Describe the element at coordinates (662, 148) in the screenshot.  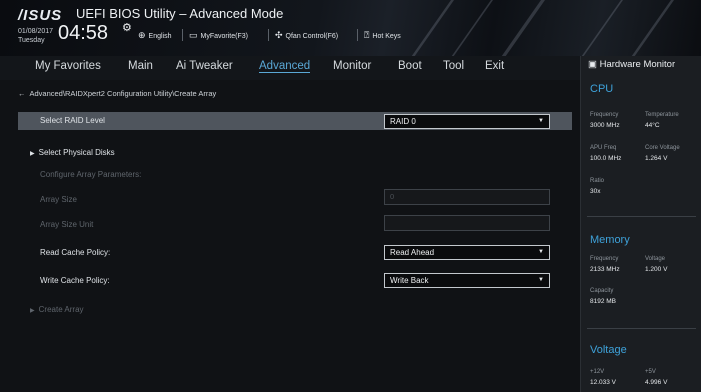
I see `core-voltage-label: Core Voltage` at that location.